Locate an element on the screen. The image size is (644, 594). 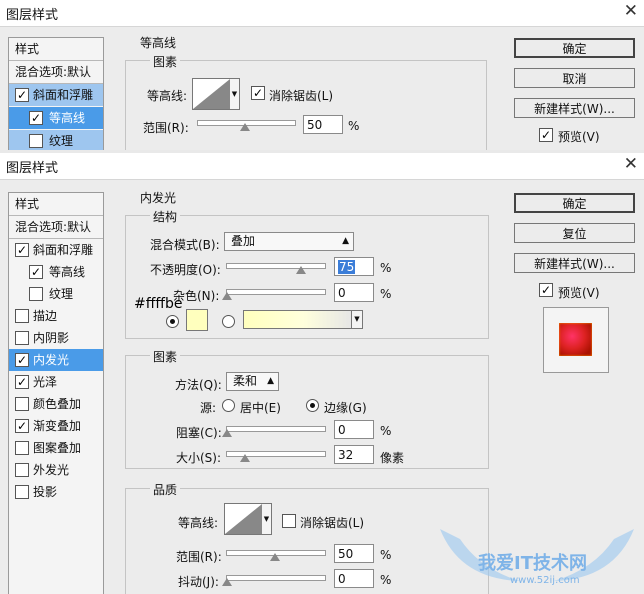
range-input: 50 is located at coordinates (323, 124).